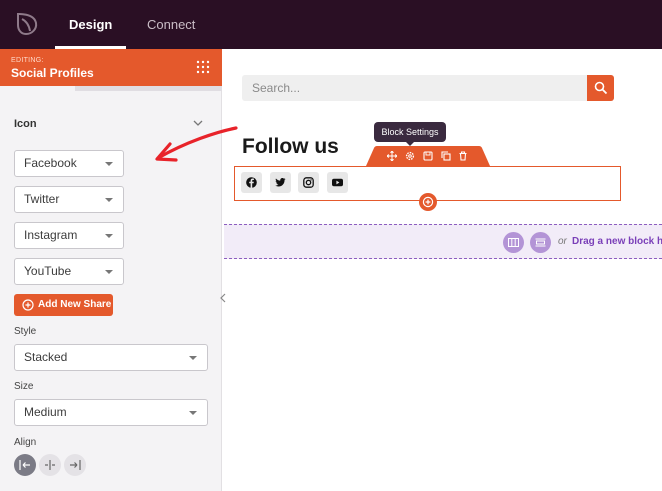 The image size is (662, 491). I want to click on instagram-icon, so click(308, 182).